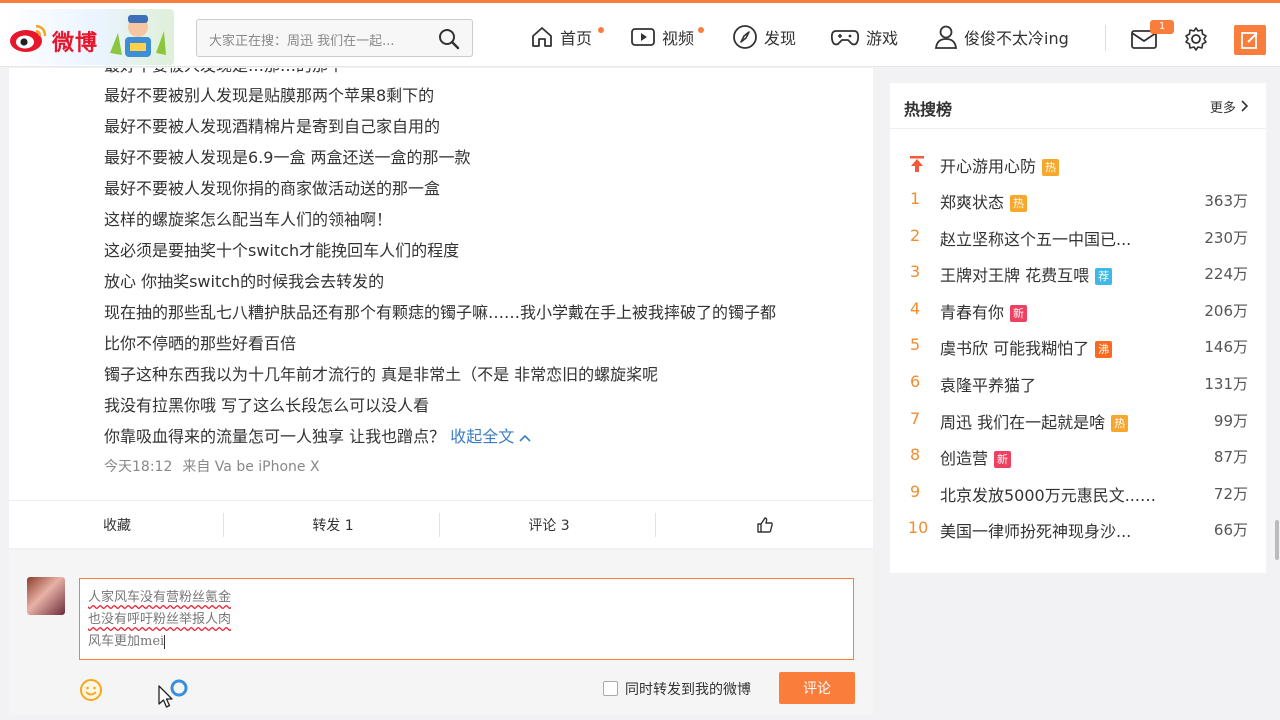 This screenshot has width=1280, height=720. I want to click on hot-row-pinned: 开心游用心防热, so click(1078, 164).